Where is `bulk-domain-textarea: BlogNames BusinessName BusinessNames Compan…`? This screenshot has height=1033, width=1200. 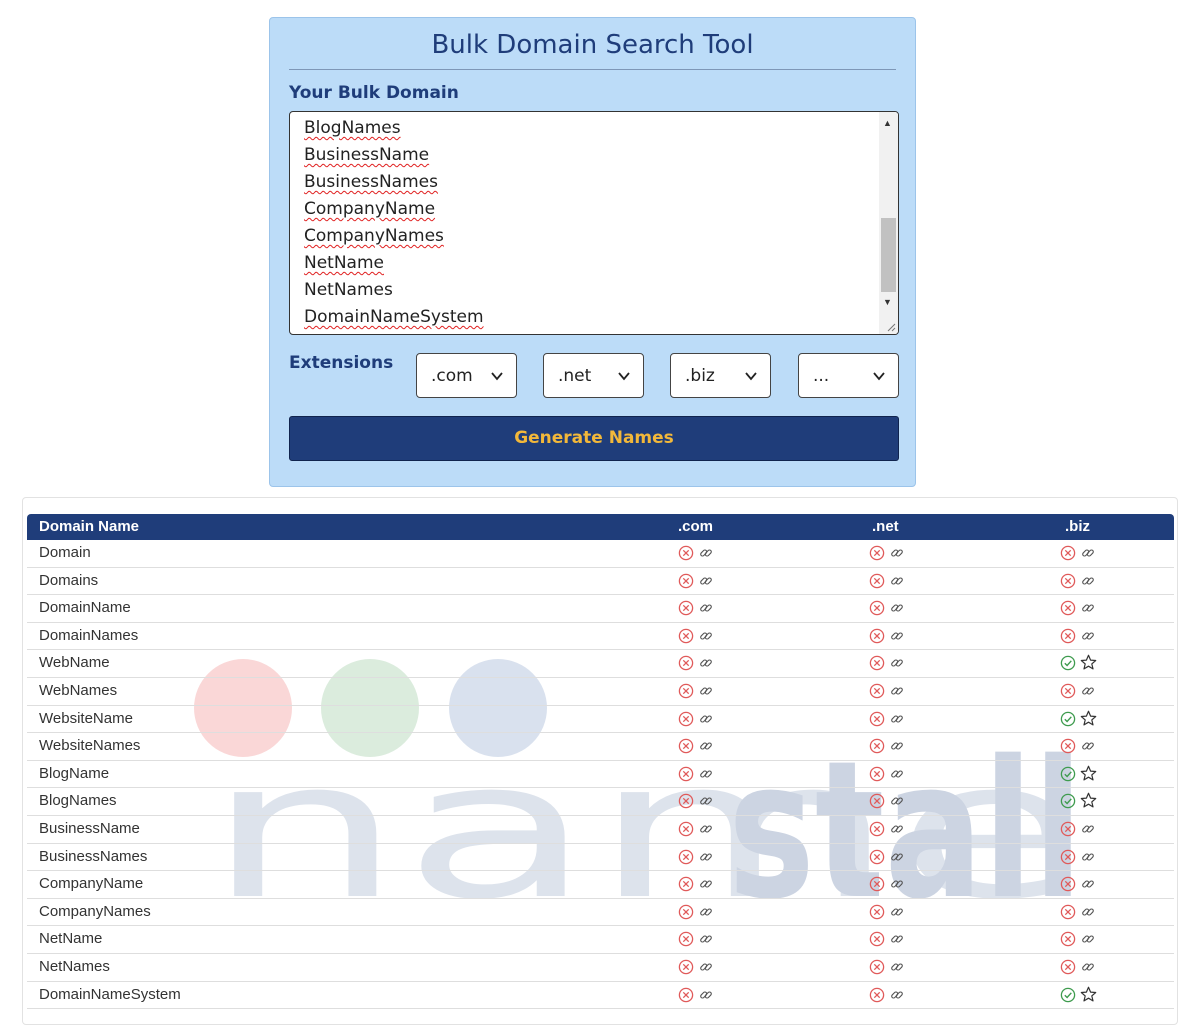
bulk-domain-textarea: BlogNames BusinessName BusinessNames Compan… is located at coordinates (594, 223).